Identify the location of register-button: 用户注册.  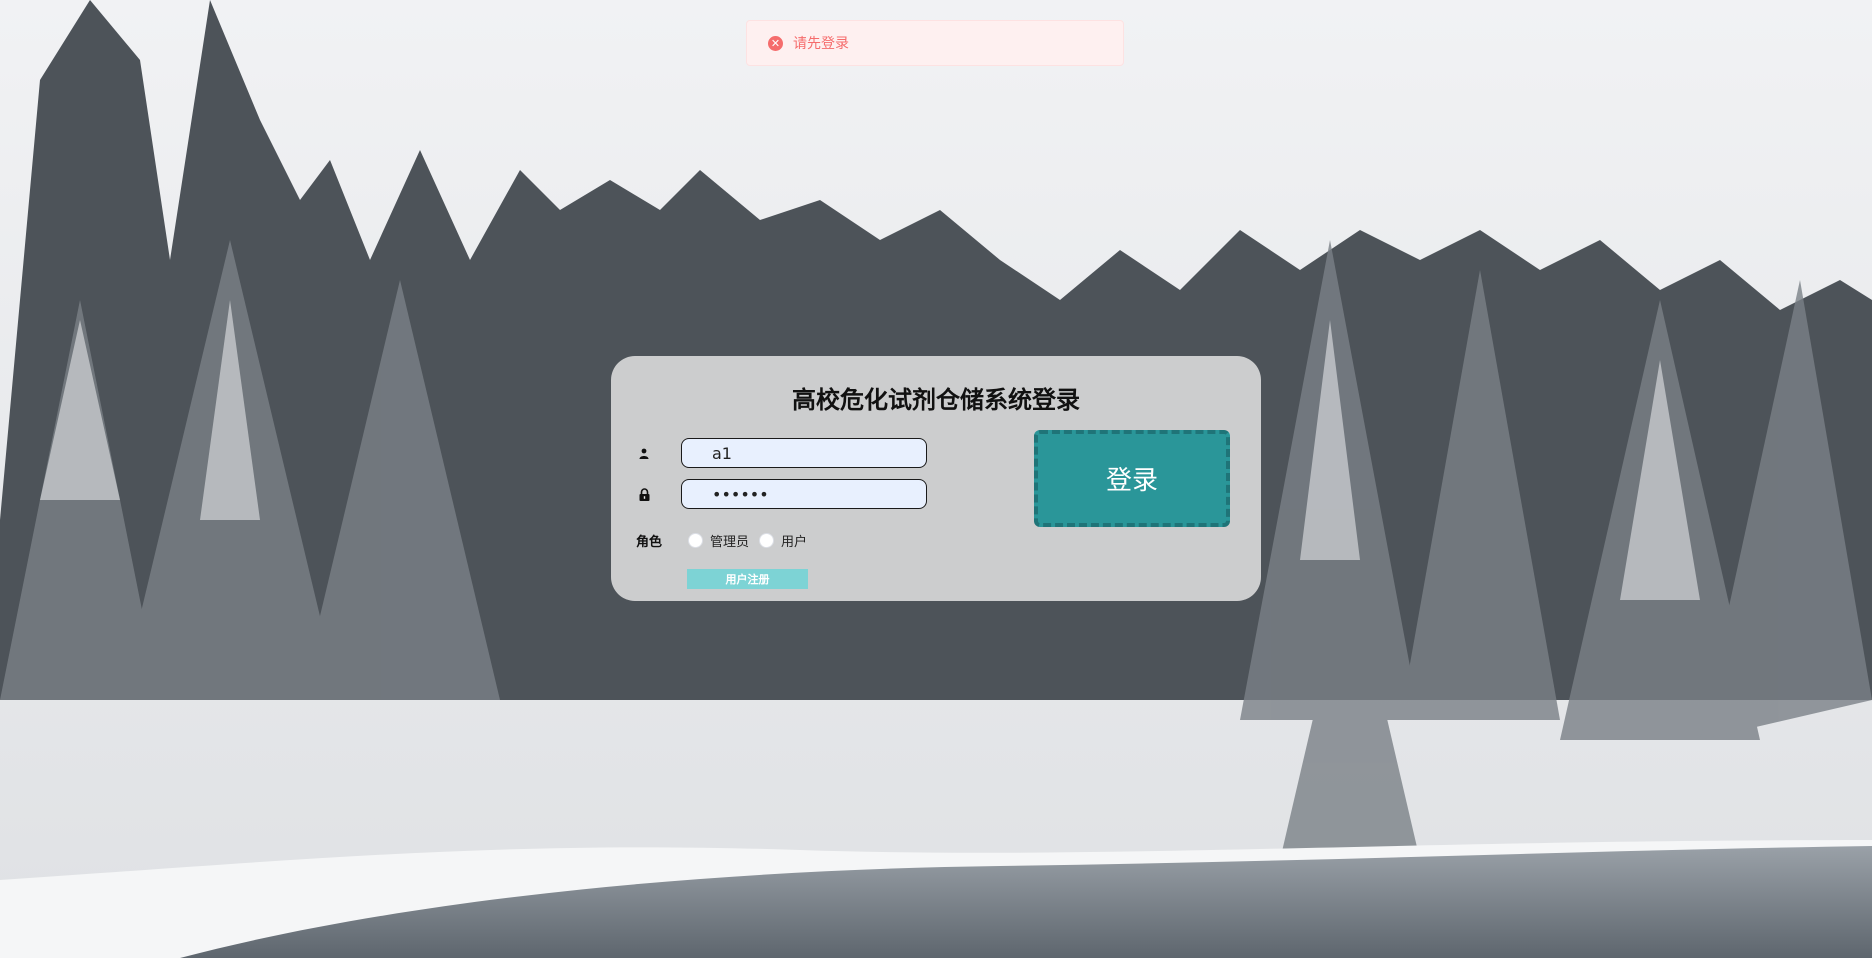
(747, 579).